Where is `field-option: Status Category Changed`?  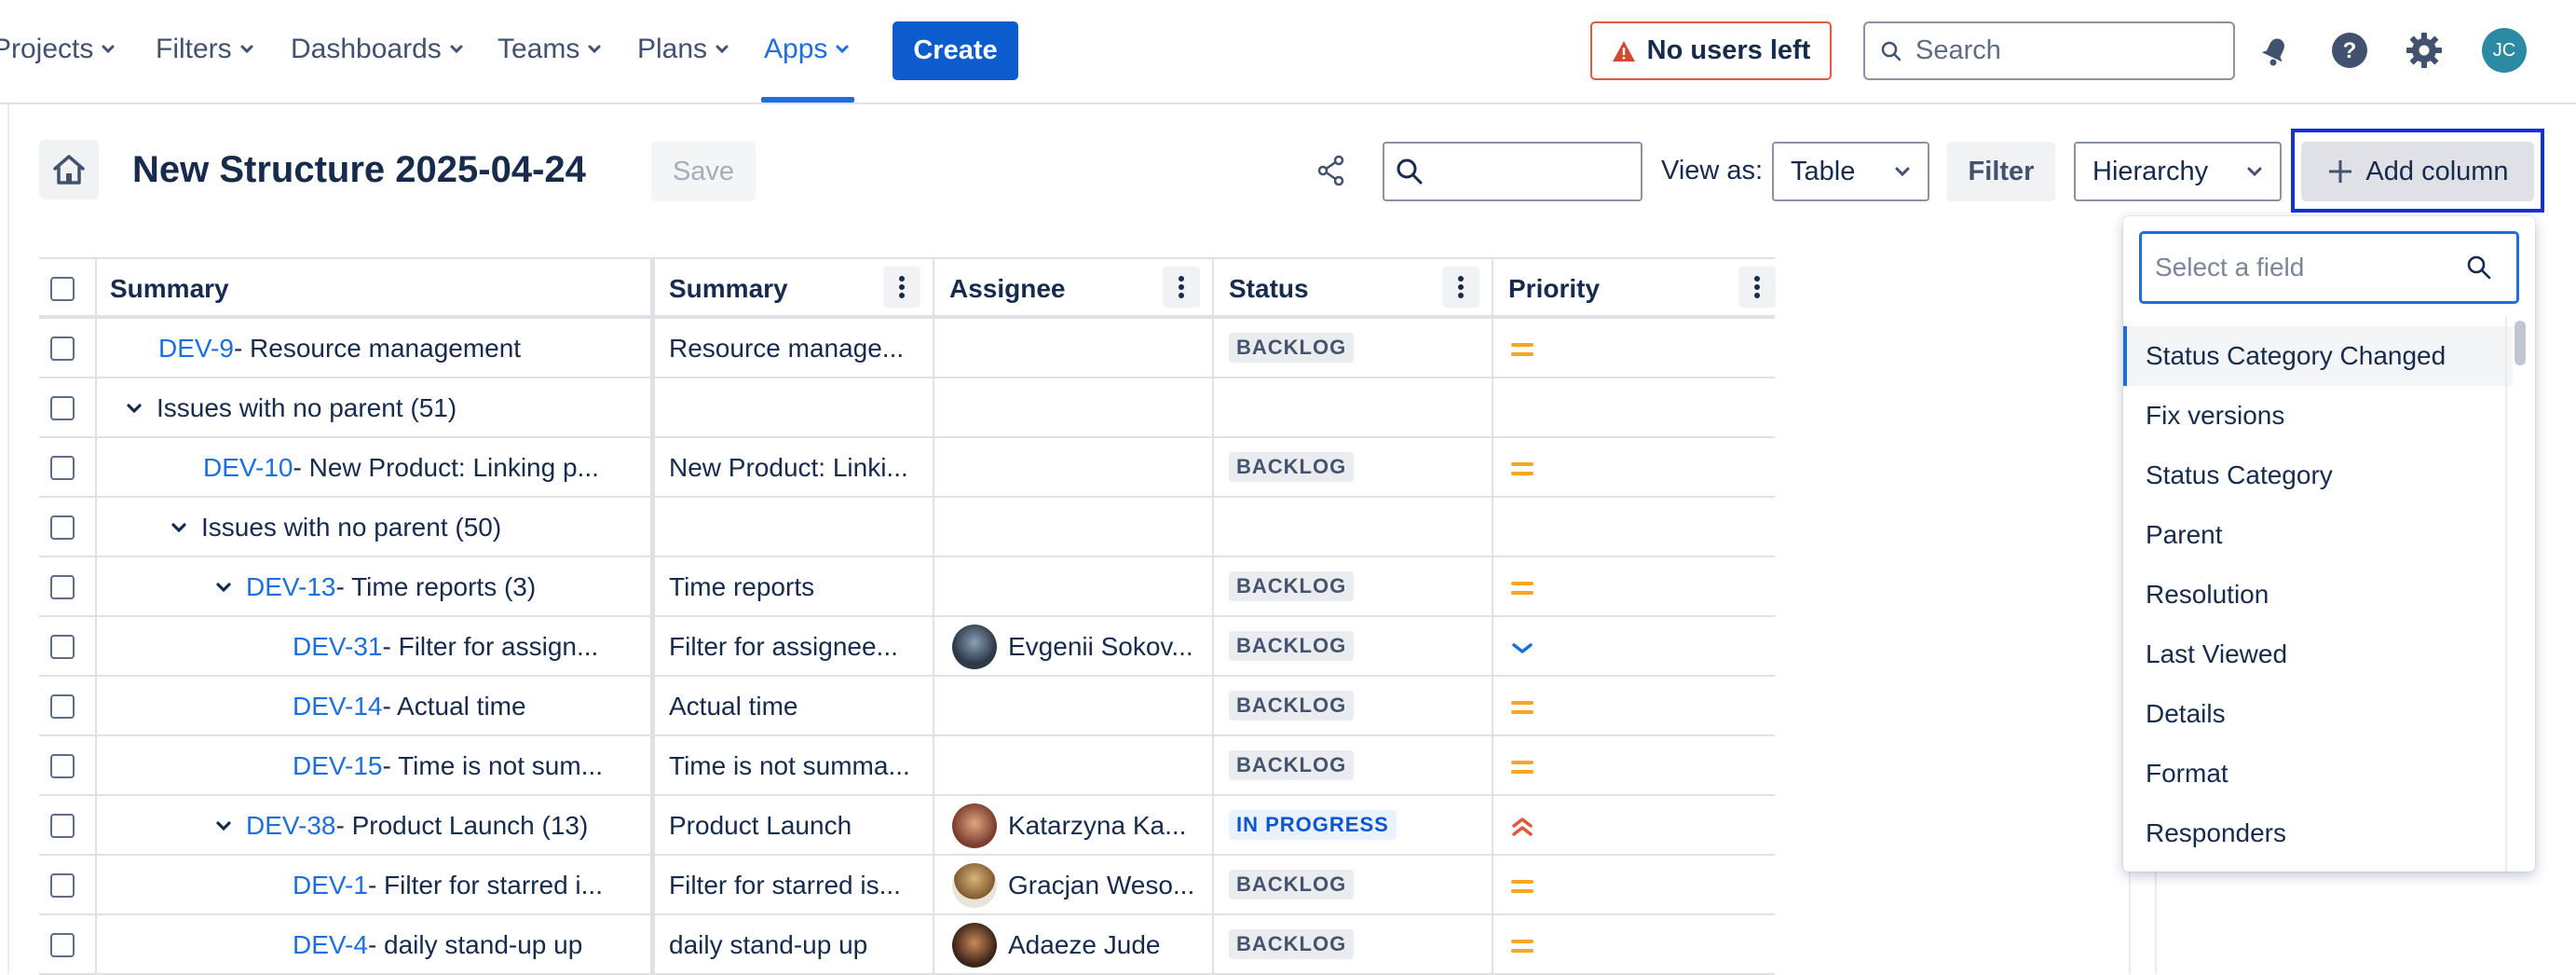 field-option: Status Category Changed is located at coordinates (2318, 356).